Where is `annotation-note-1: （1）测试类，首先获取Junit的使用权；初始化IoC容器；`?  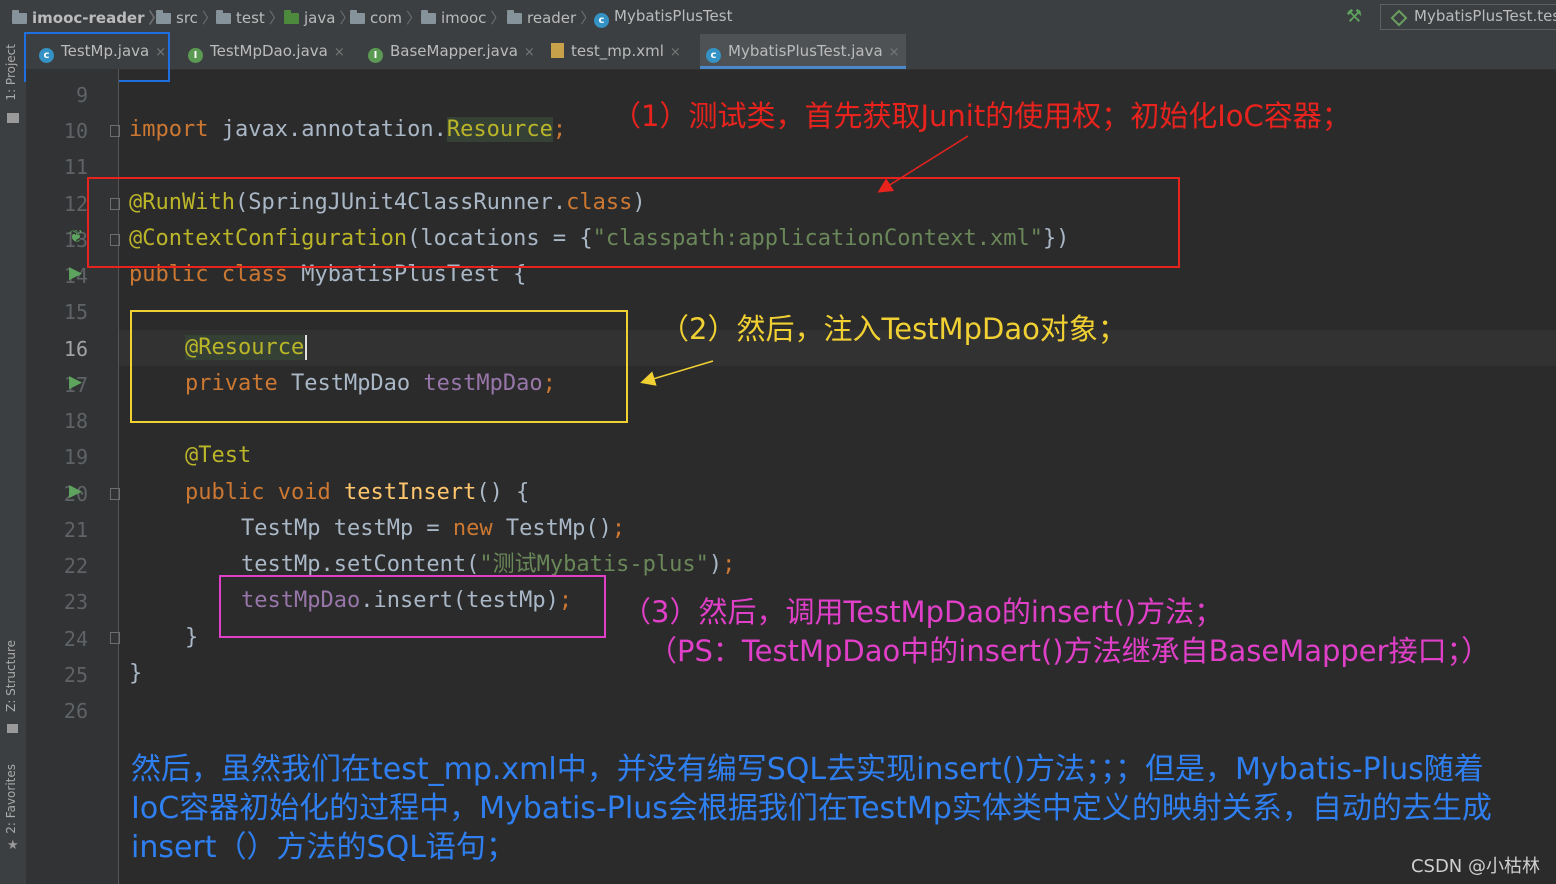 annotation-note-1: （1）测试类，首先获取Junit的使用权；初始化IoC容器； is located at coordinates (981, 116).